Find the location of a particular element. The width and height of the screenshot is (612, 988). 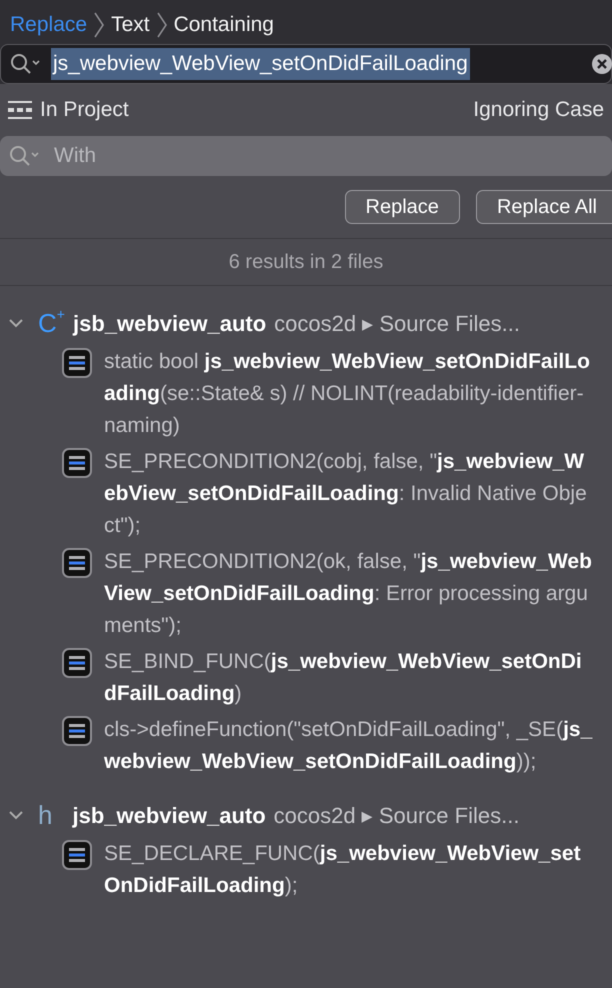

search-result: SE_DECLARE_FUNC(js_webview_WebView_setOnDidFailLoading); is located at coordinates (349, 870).